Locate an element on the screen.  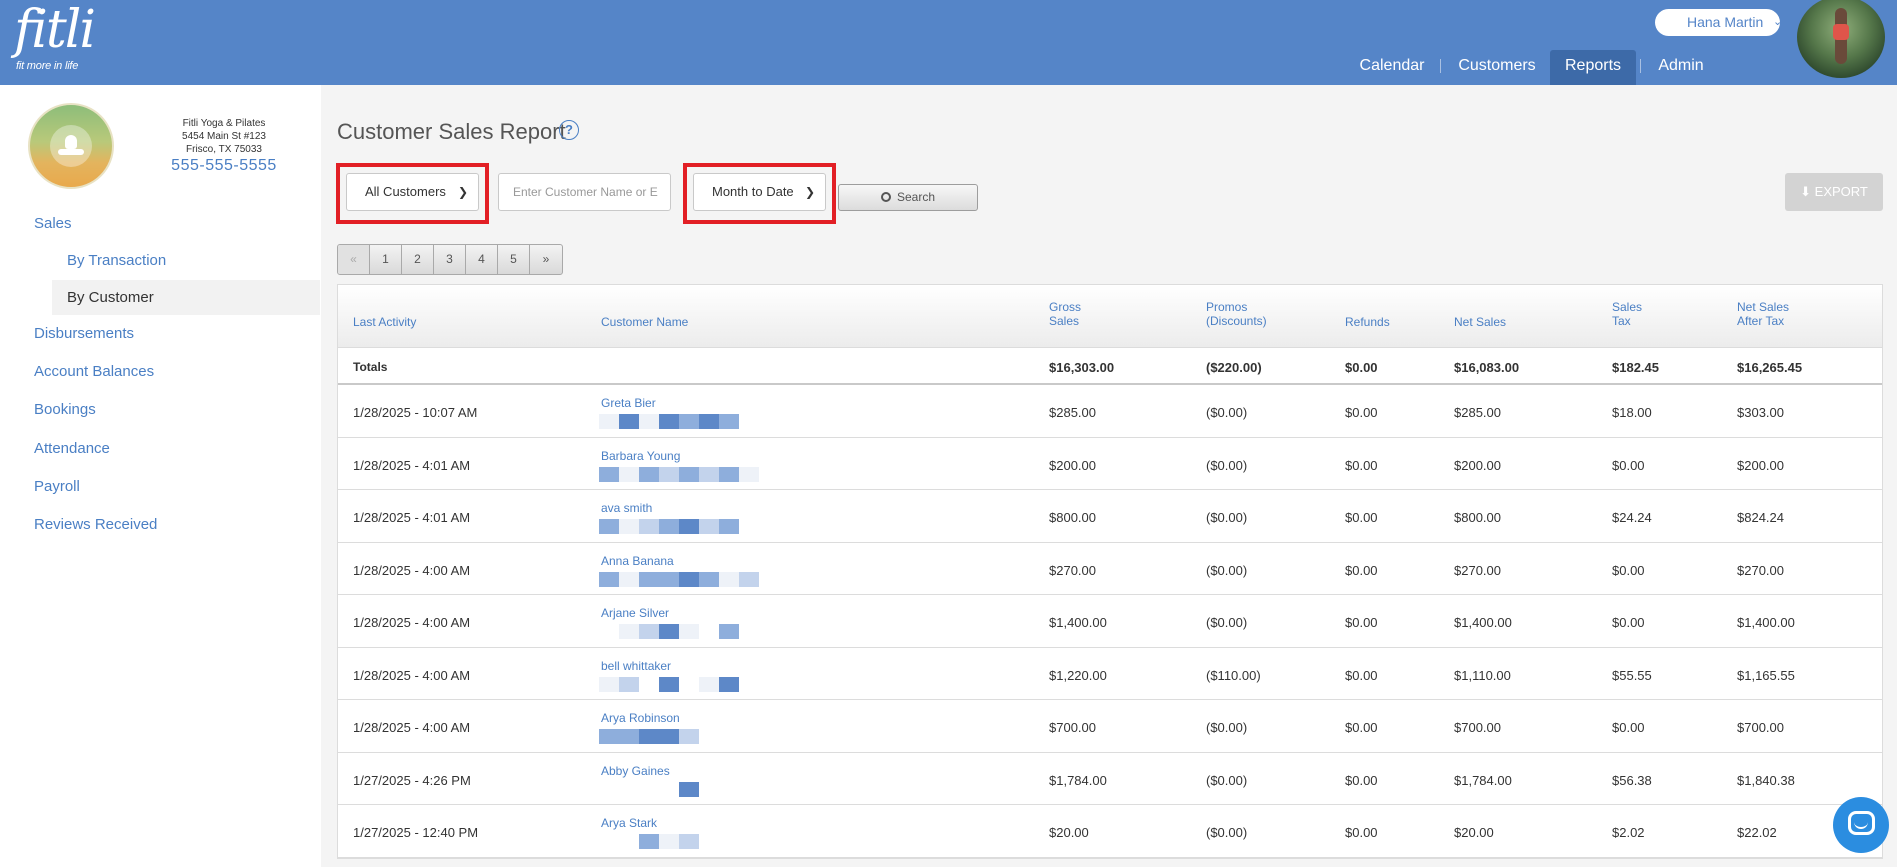
col-net-after-tax: Net Sales After Tax is located at coordinates (1763, 314).